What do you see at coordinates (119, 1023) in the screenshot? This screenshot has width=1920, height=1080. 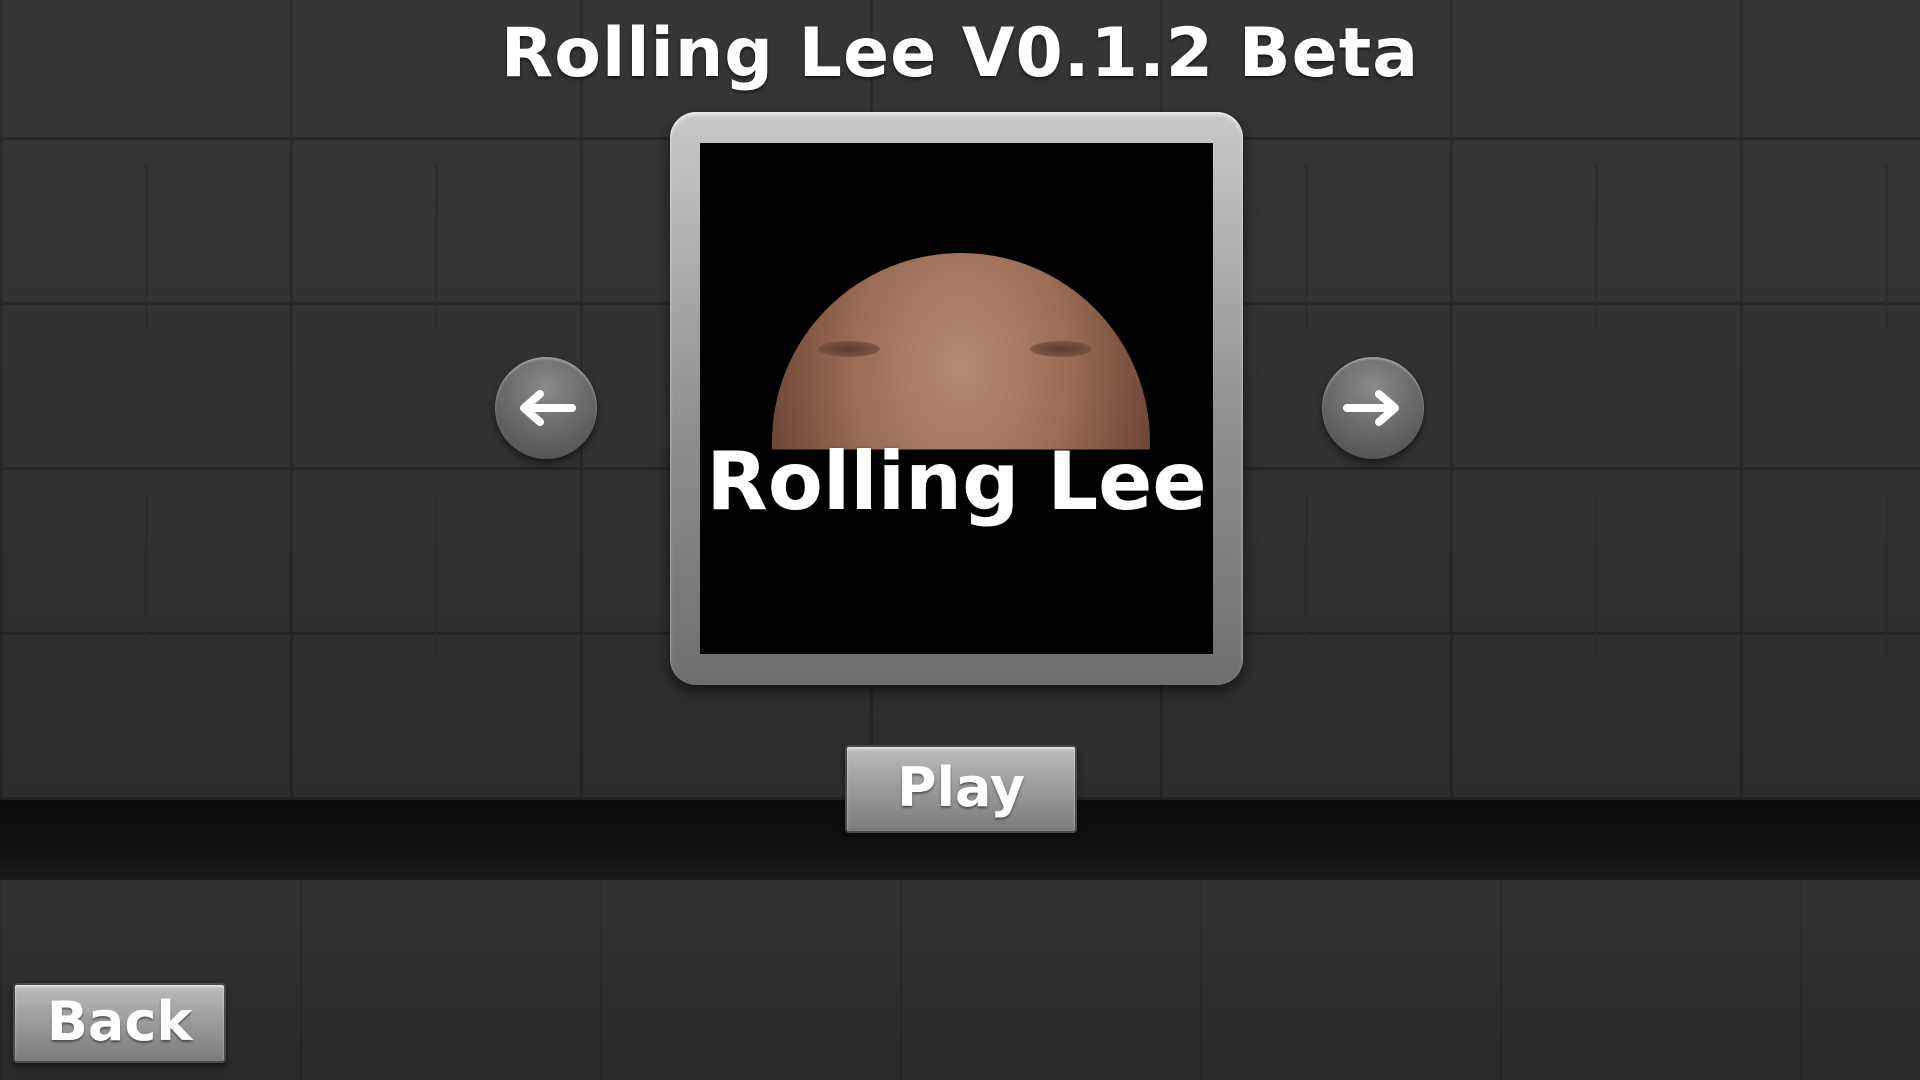 I see `back-button: Back` at bounding box center [119, 1023].